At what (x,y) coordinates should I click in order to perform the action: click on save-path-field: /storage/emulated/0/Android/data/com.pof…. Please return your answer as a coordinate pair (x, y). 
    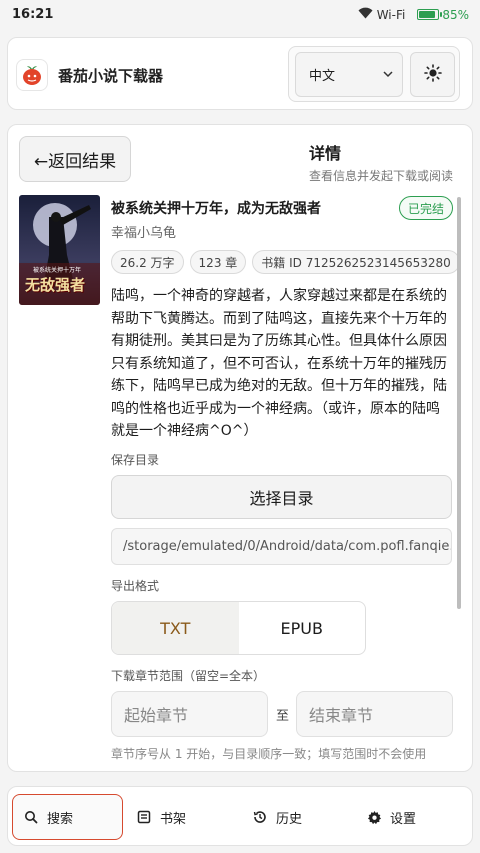
    Looking at the image, I should click on (281, 546).